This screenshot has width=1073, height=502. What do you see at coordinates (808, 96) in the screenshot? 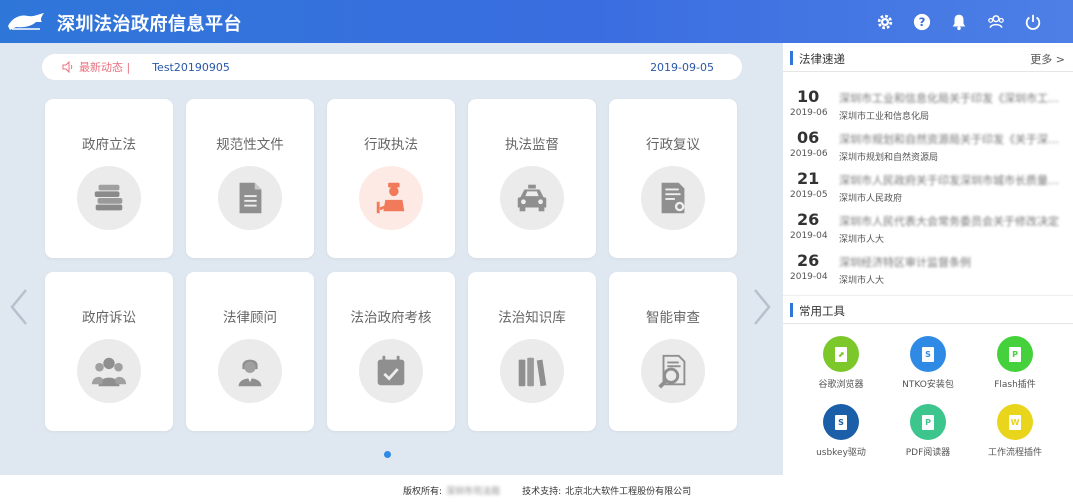
I see `law-day: 10` at bounding box center [808, 96].